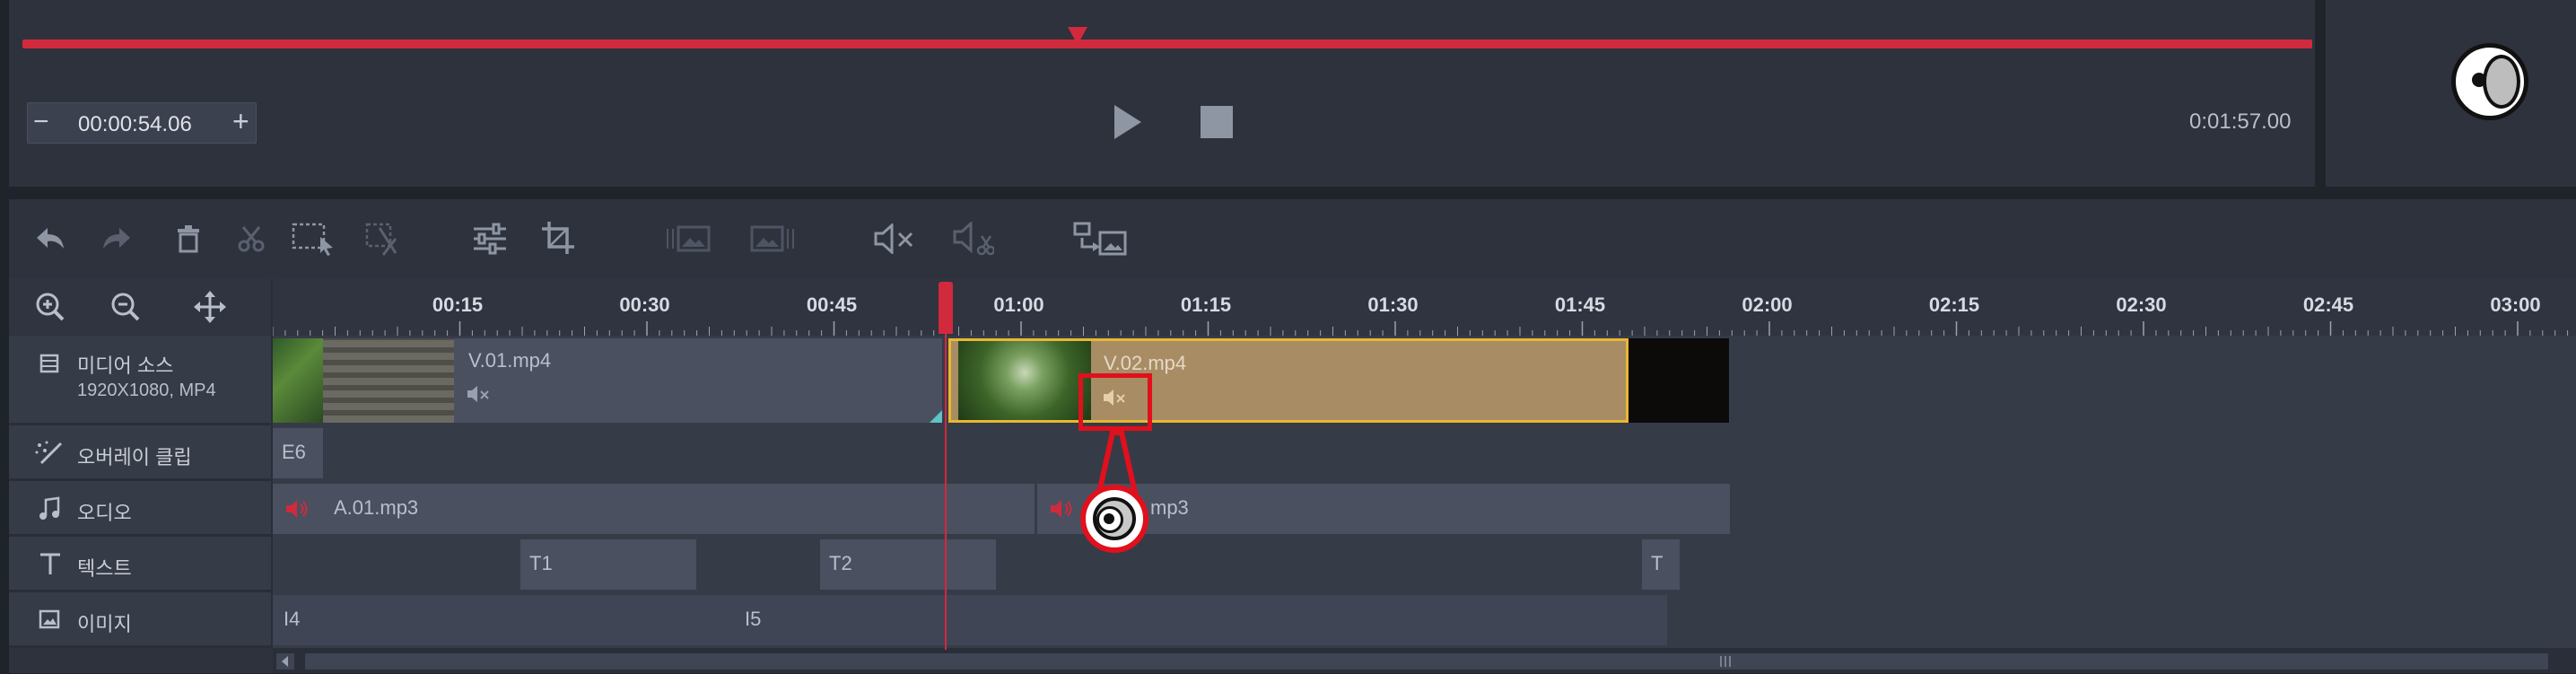 Image resolution: width=2576 pixels, height=674 pixels. Describe the element at coordinates (141, 509) in the screenshot. I see `track-label-audio: 오디오` at that location.